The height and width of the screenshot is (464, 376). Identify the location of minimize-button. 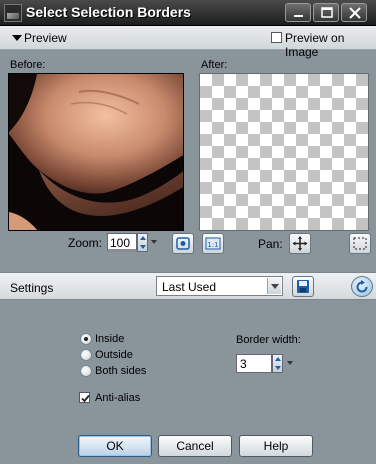
(298, 12).